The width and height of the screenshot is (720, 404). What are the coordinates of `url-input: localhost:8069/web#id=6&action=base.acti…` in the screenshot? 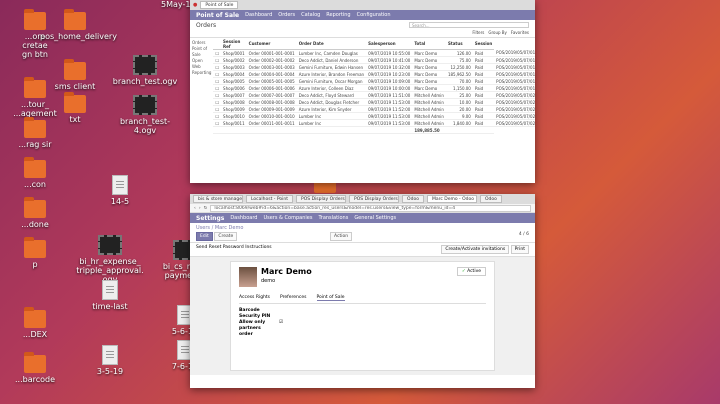 It's located at (370, 208).